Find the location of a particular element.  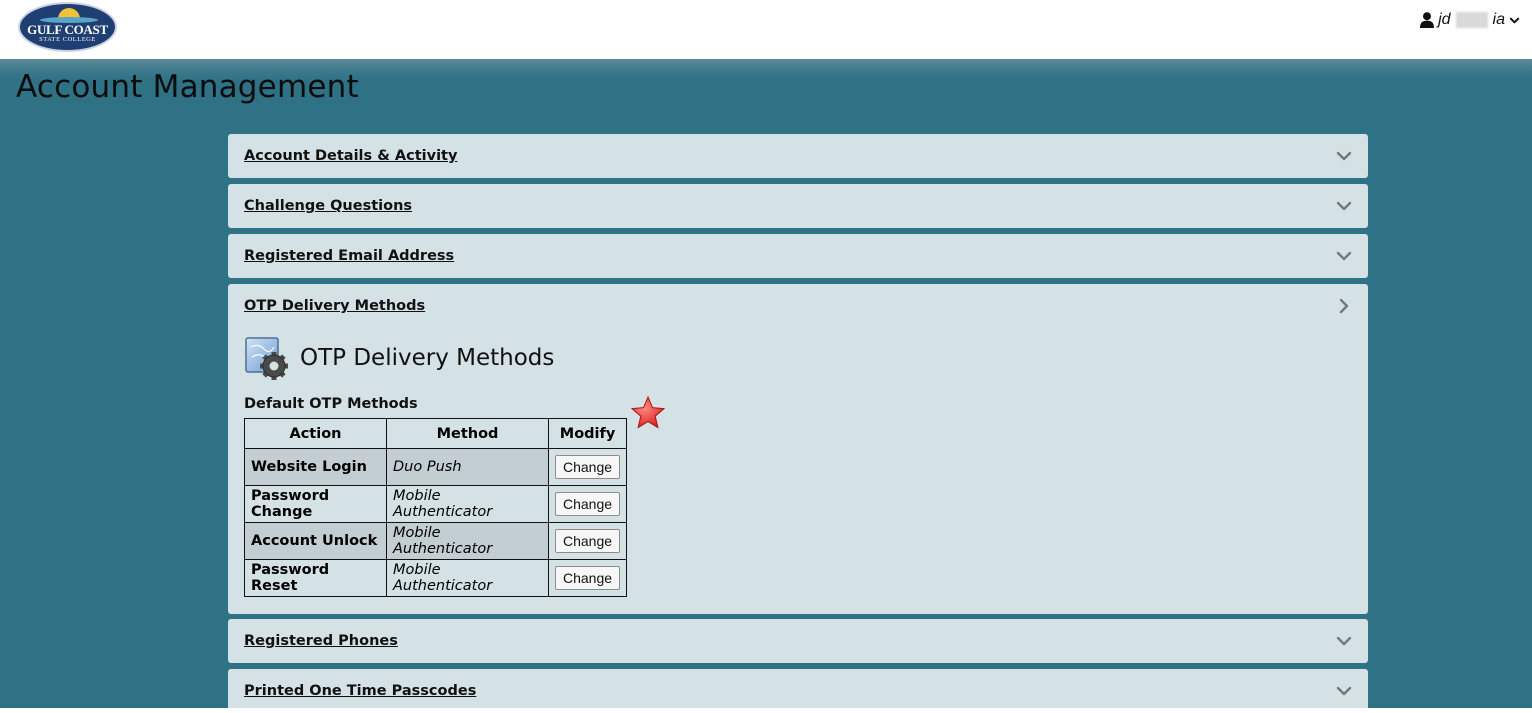

table-row: Website Login Duo Push Change is located at coordinates (436, 467).